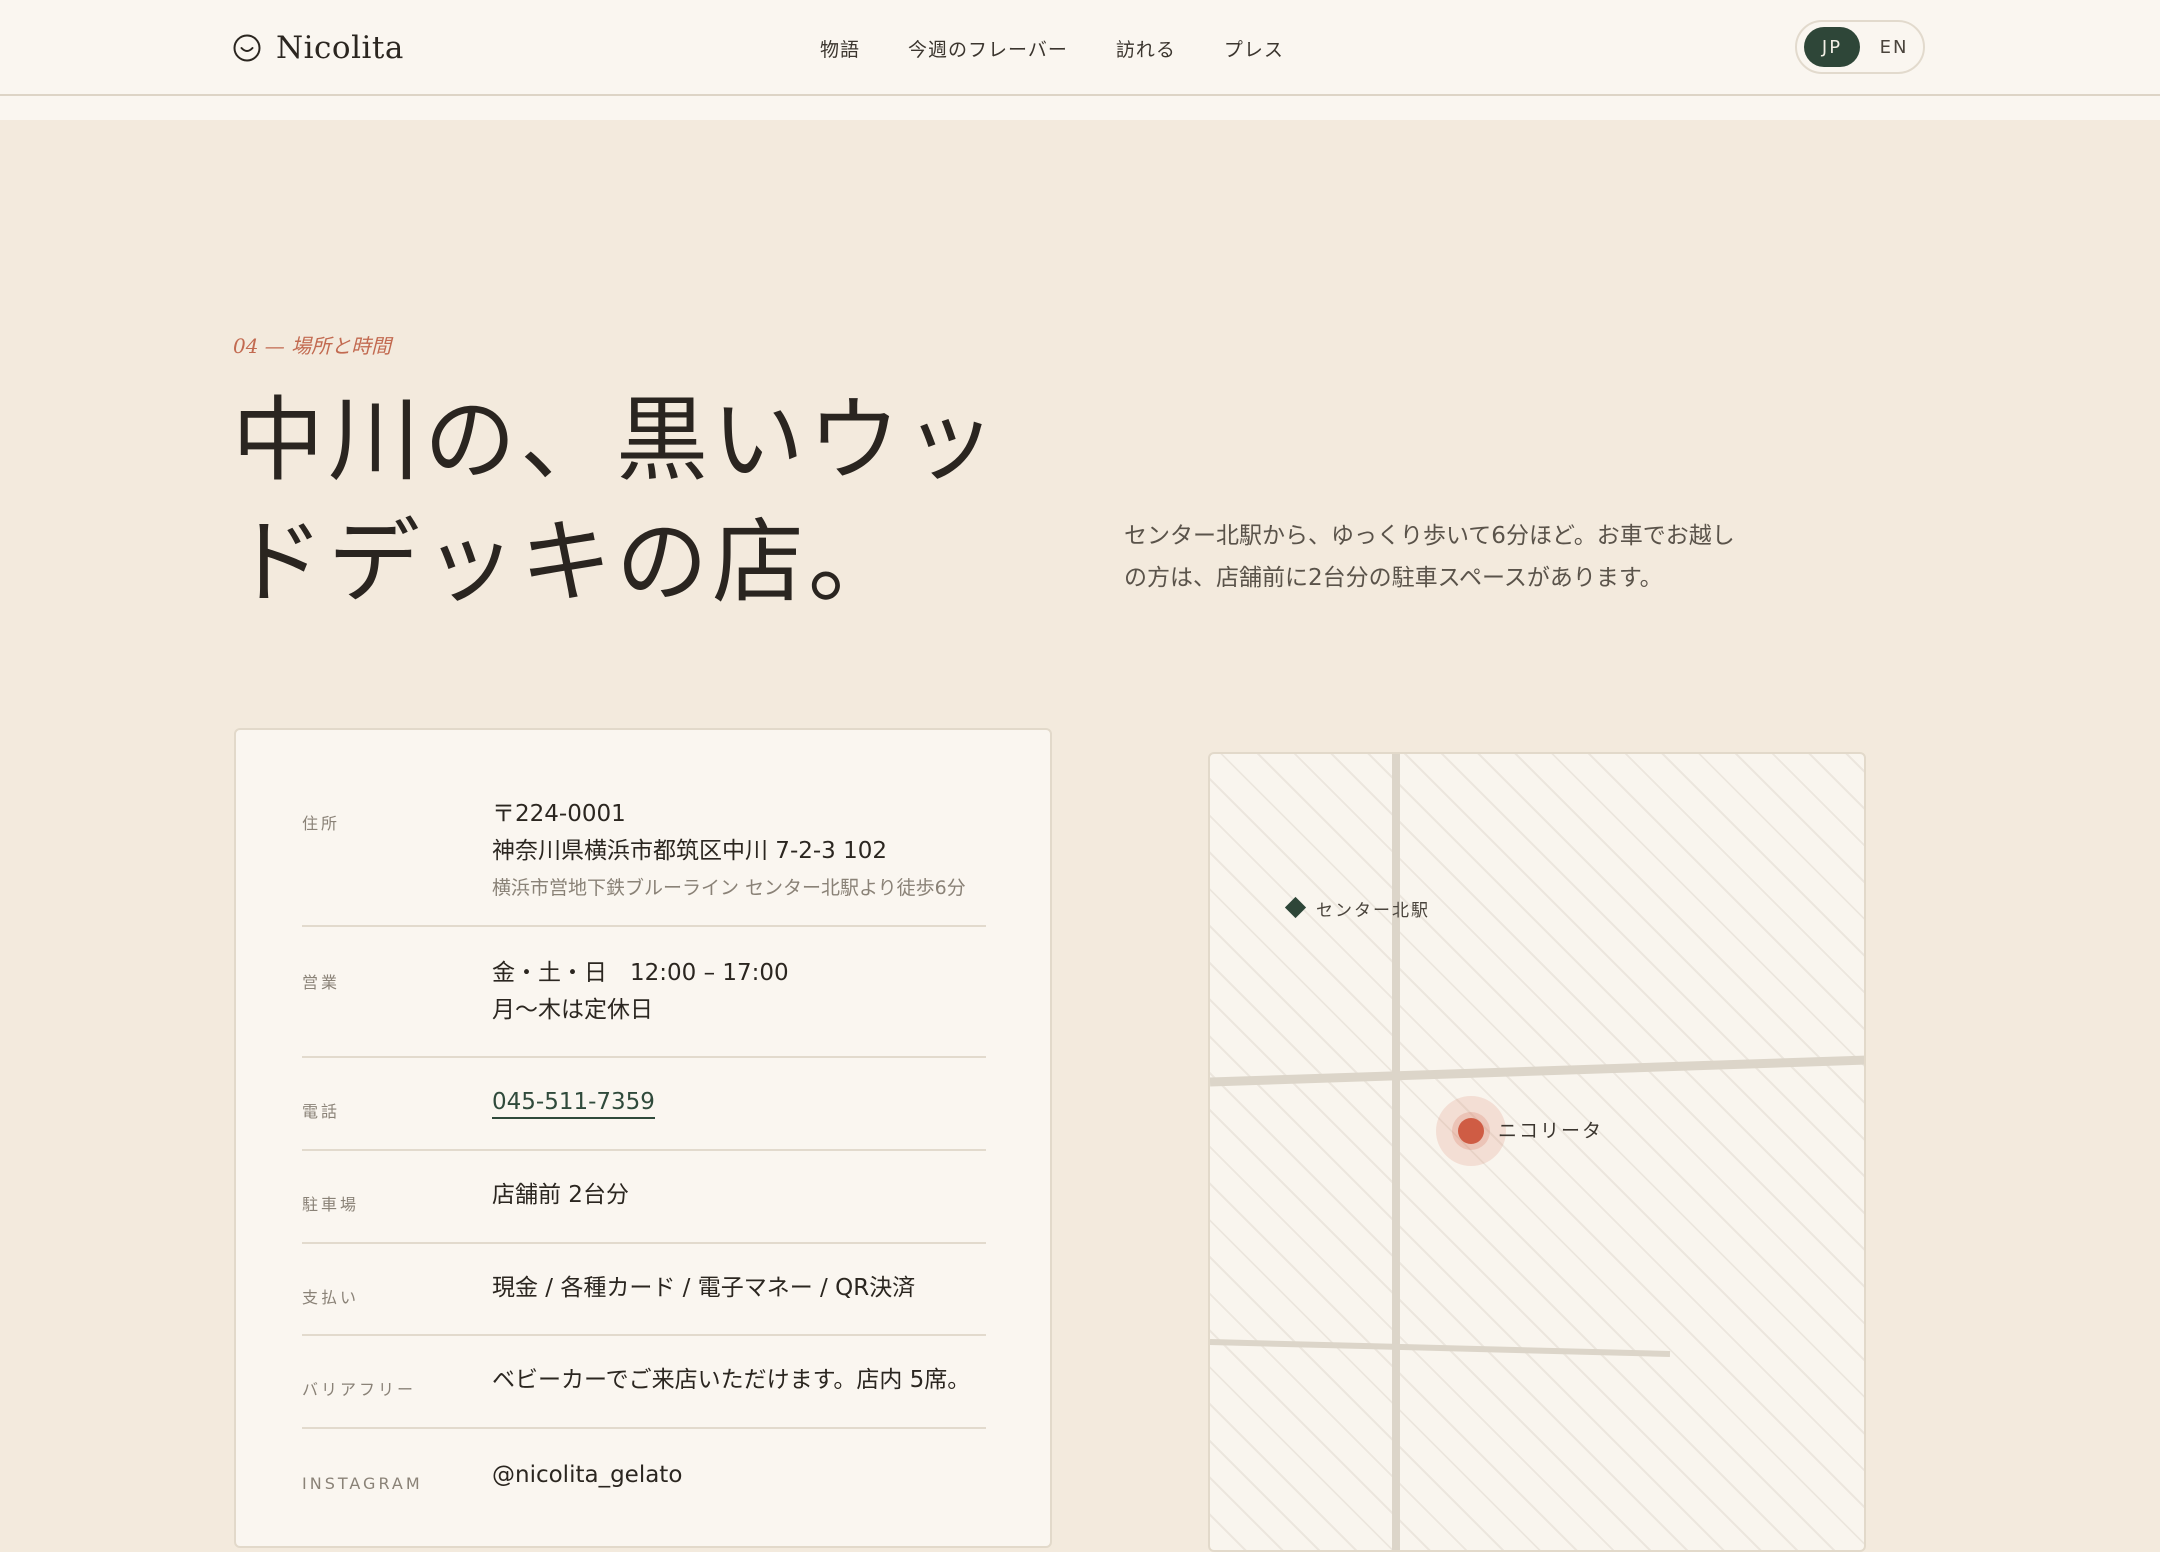  What do you see at coordinates (340, 48) in the screenshot?
I see `brand-name: Nicolita` at bounding box center [340, 48].